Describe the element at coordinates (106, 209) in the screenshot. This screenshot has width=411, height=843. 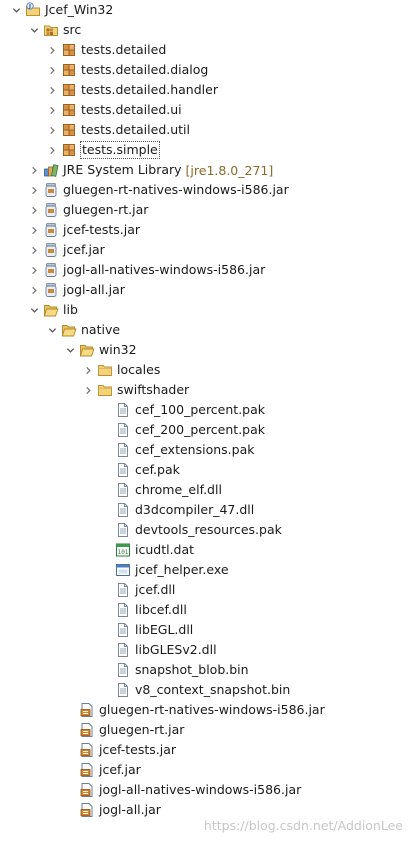
I see `tree-item-label: gluegen-rt.jar` at that location.